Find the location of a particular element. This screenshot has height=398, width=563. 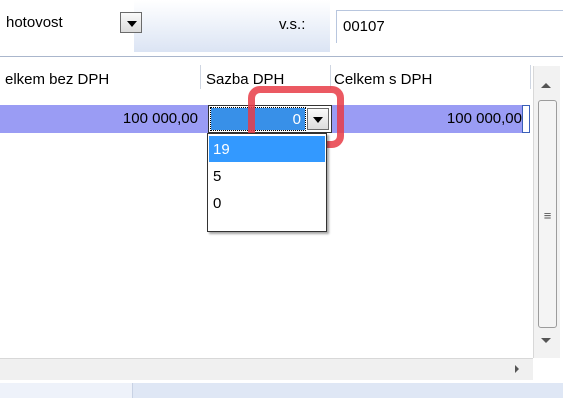

scroll-up-icon is located at coordinates (546, 85).